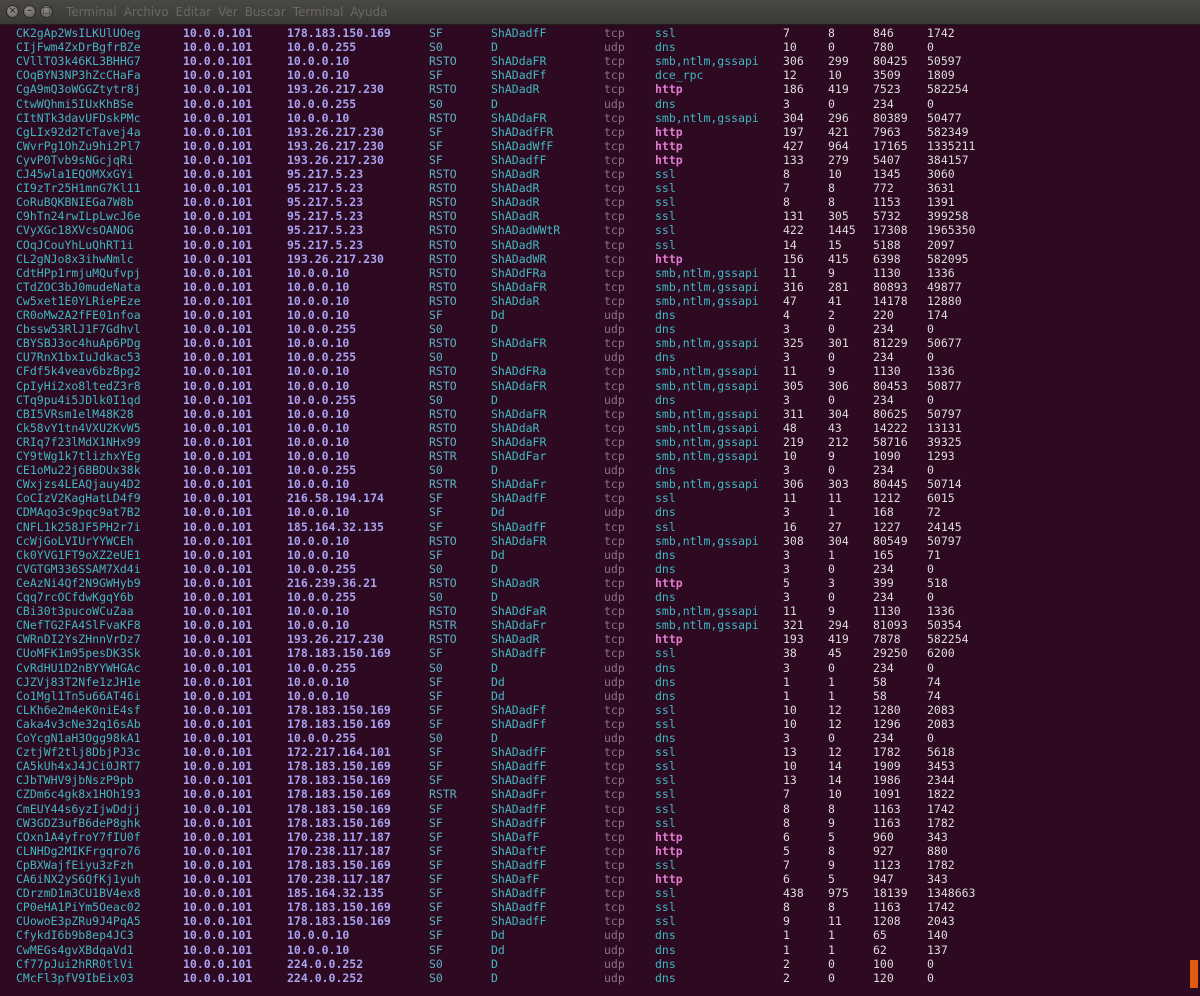 This screenshot has width=1200, height=996. Describe the element at coordinates (790, 780) in the screenshot. I see `orig-pkts: 13` at that location.